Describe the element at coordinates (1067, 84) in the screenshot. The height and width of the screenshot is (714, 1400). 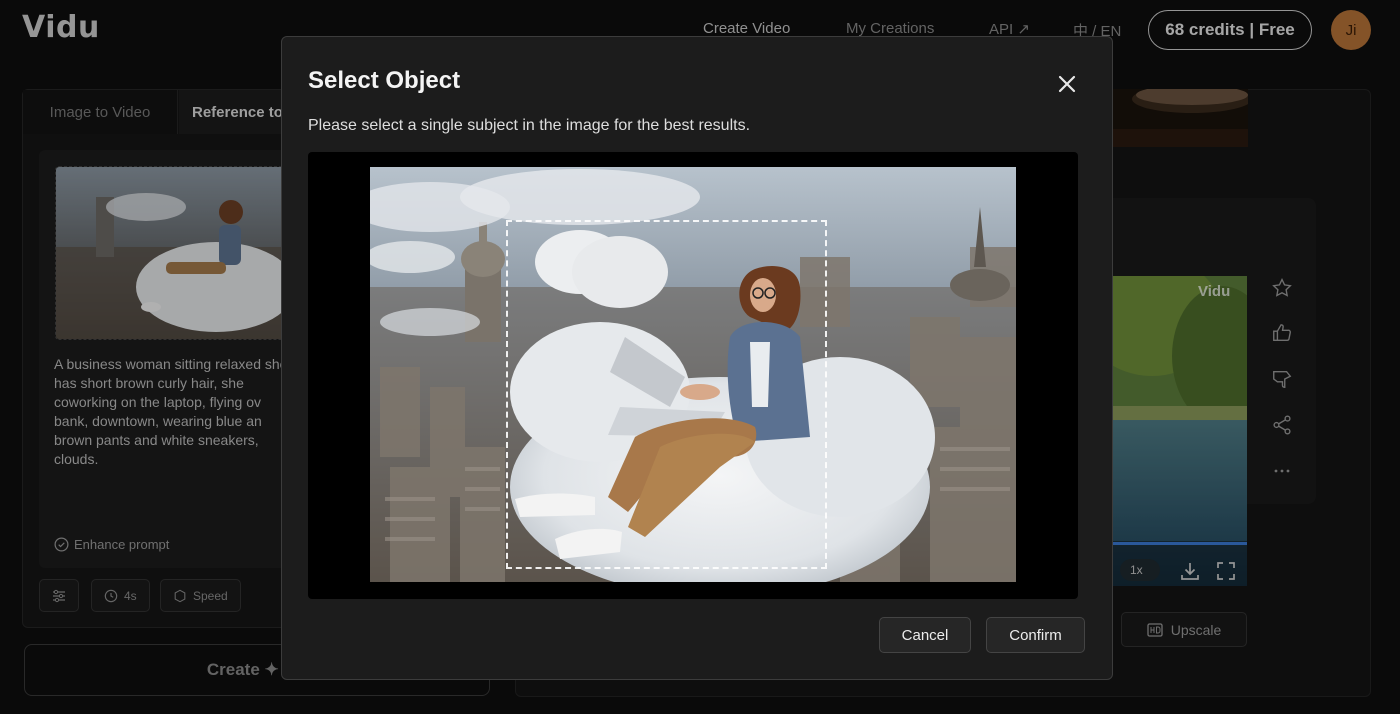
I see `close-icon` at that location.